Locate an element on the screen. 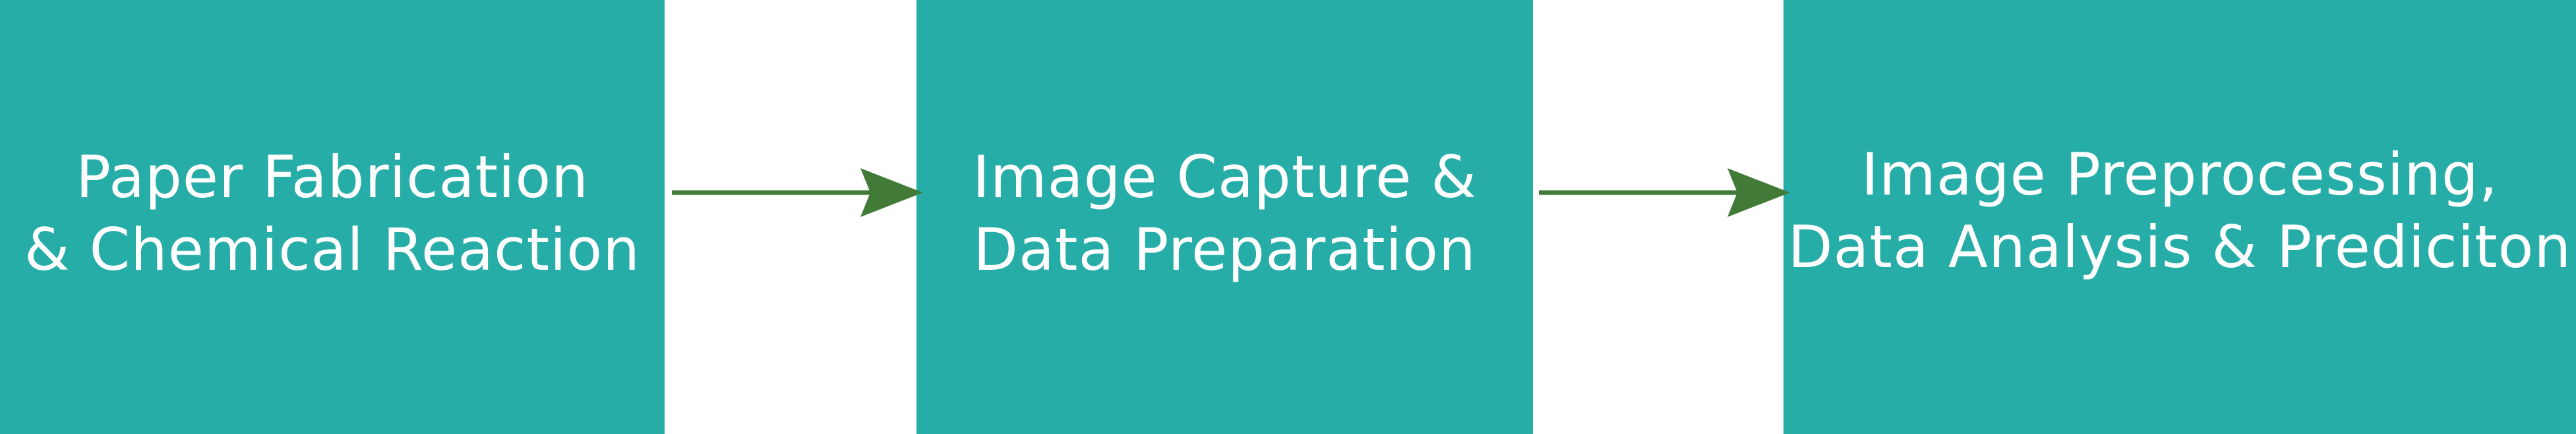 The height and width of the screenshot is (434, 2576). arrow-step1-to-step2 is located at coordinates (797, 192).